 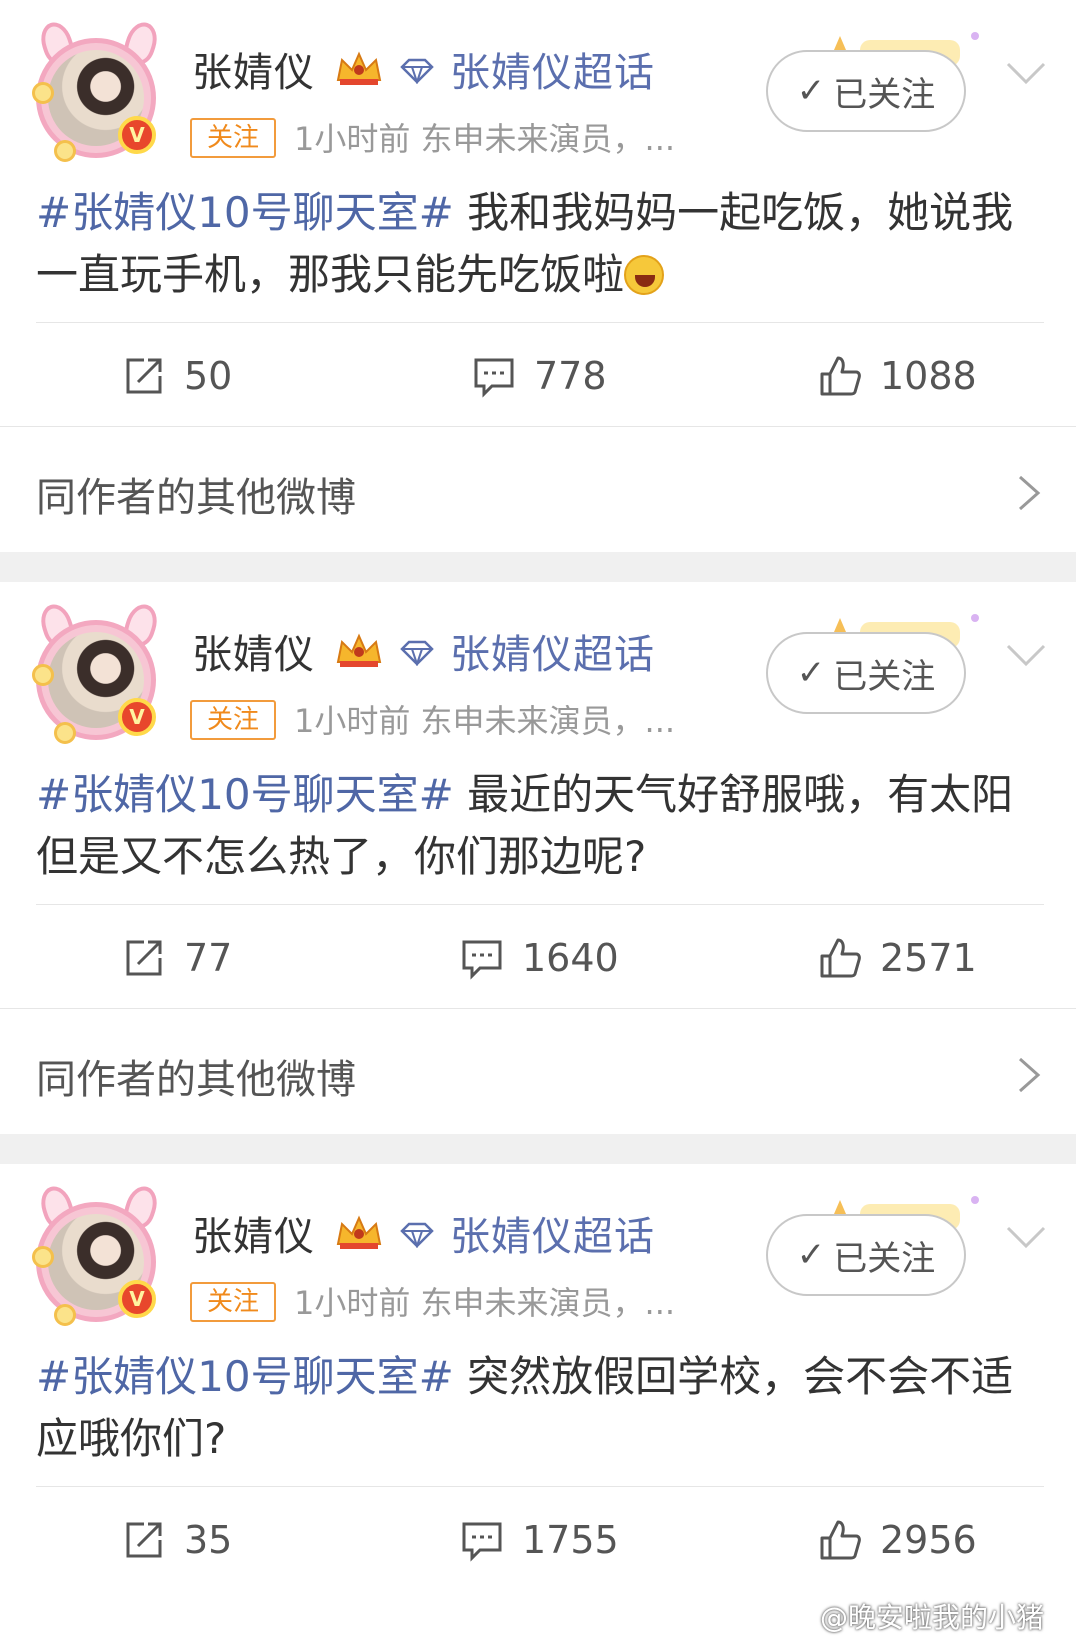 What do you see at coordinates (177, 376) in the screenshot?
I see `repost-button: 50` at bounding box center [177, 376].